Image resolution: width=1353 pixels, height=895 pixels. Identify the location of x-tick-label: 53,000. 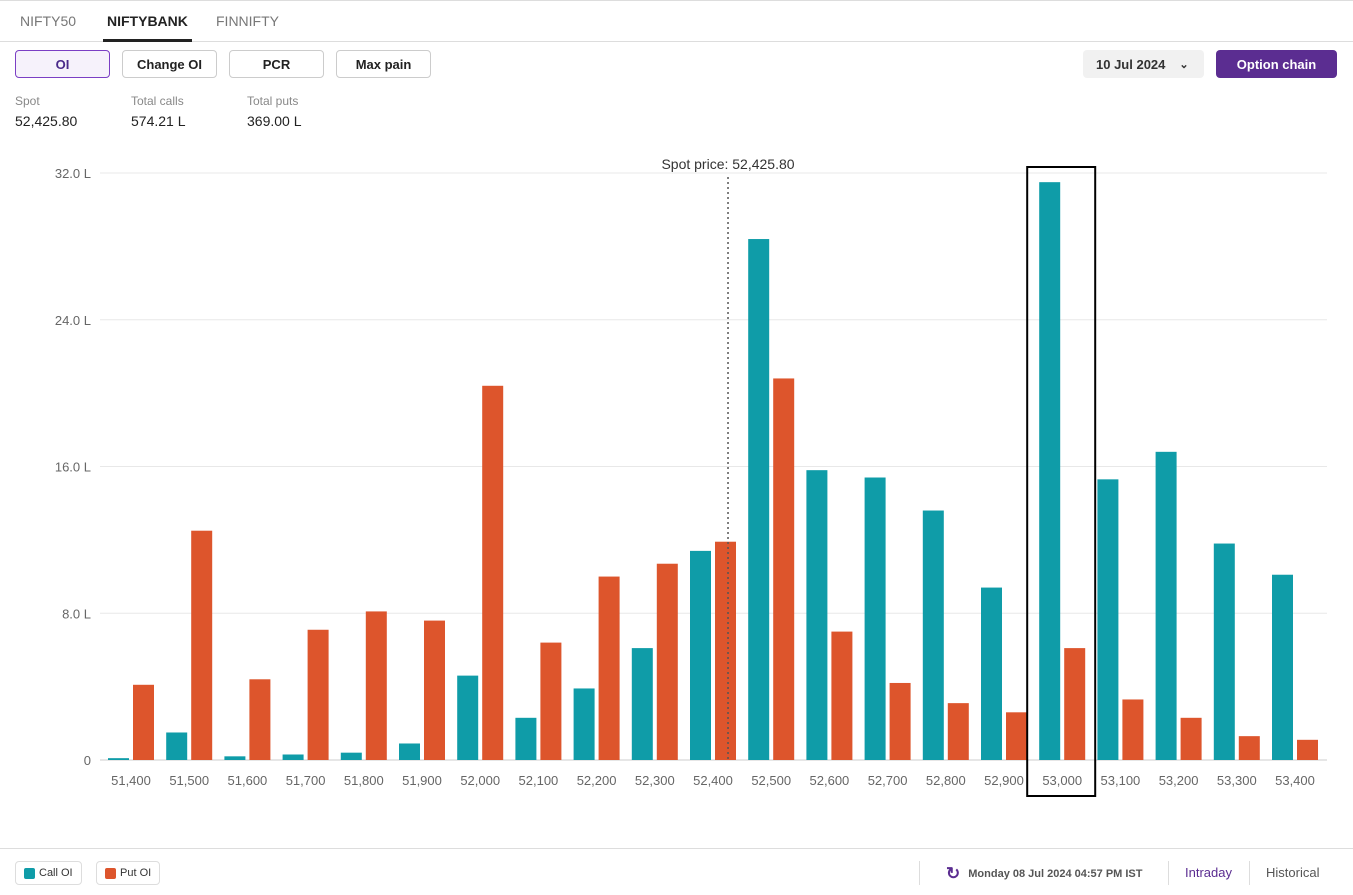
(1062, 780).